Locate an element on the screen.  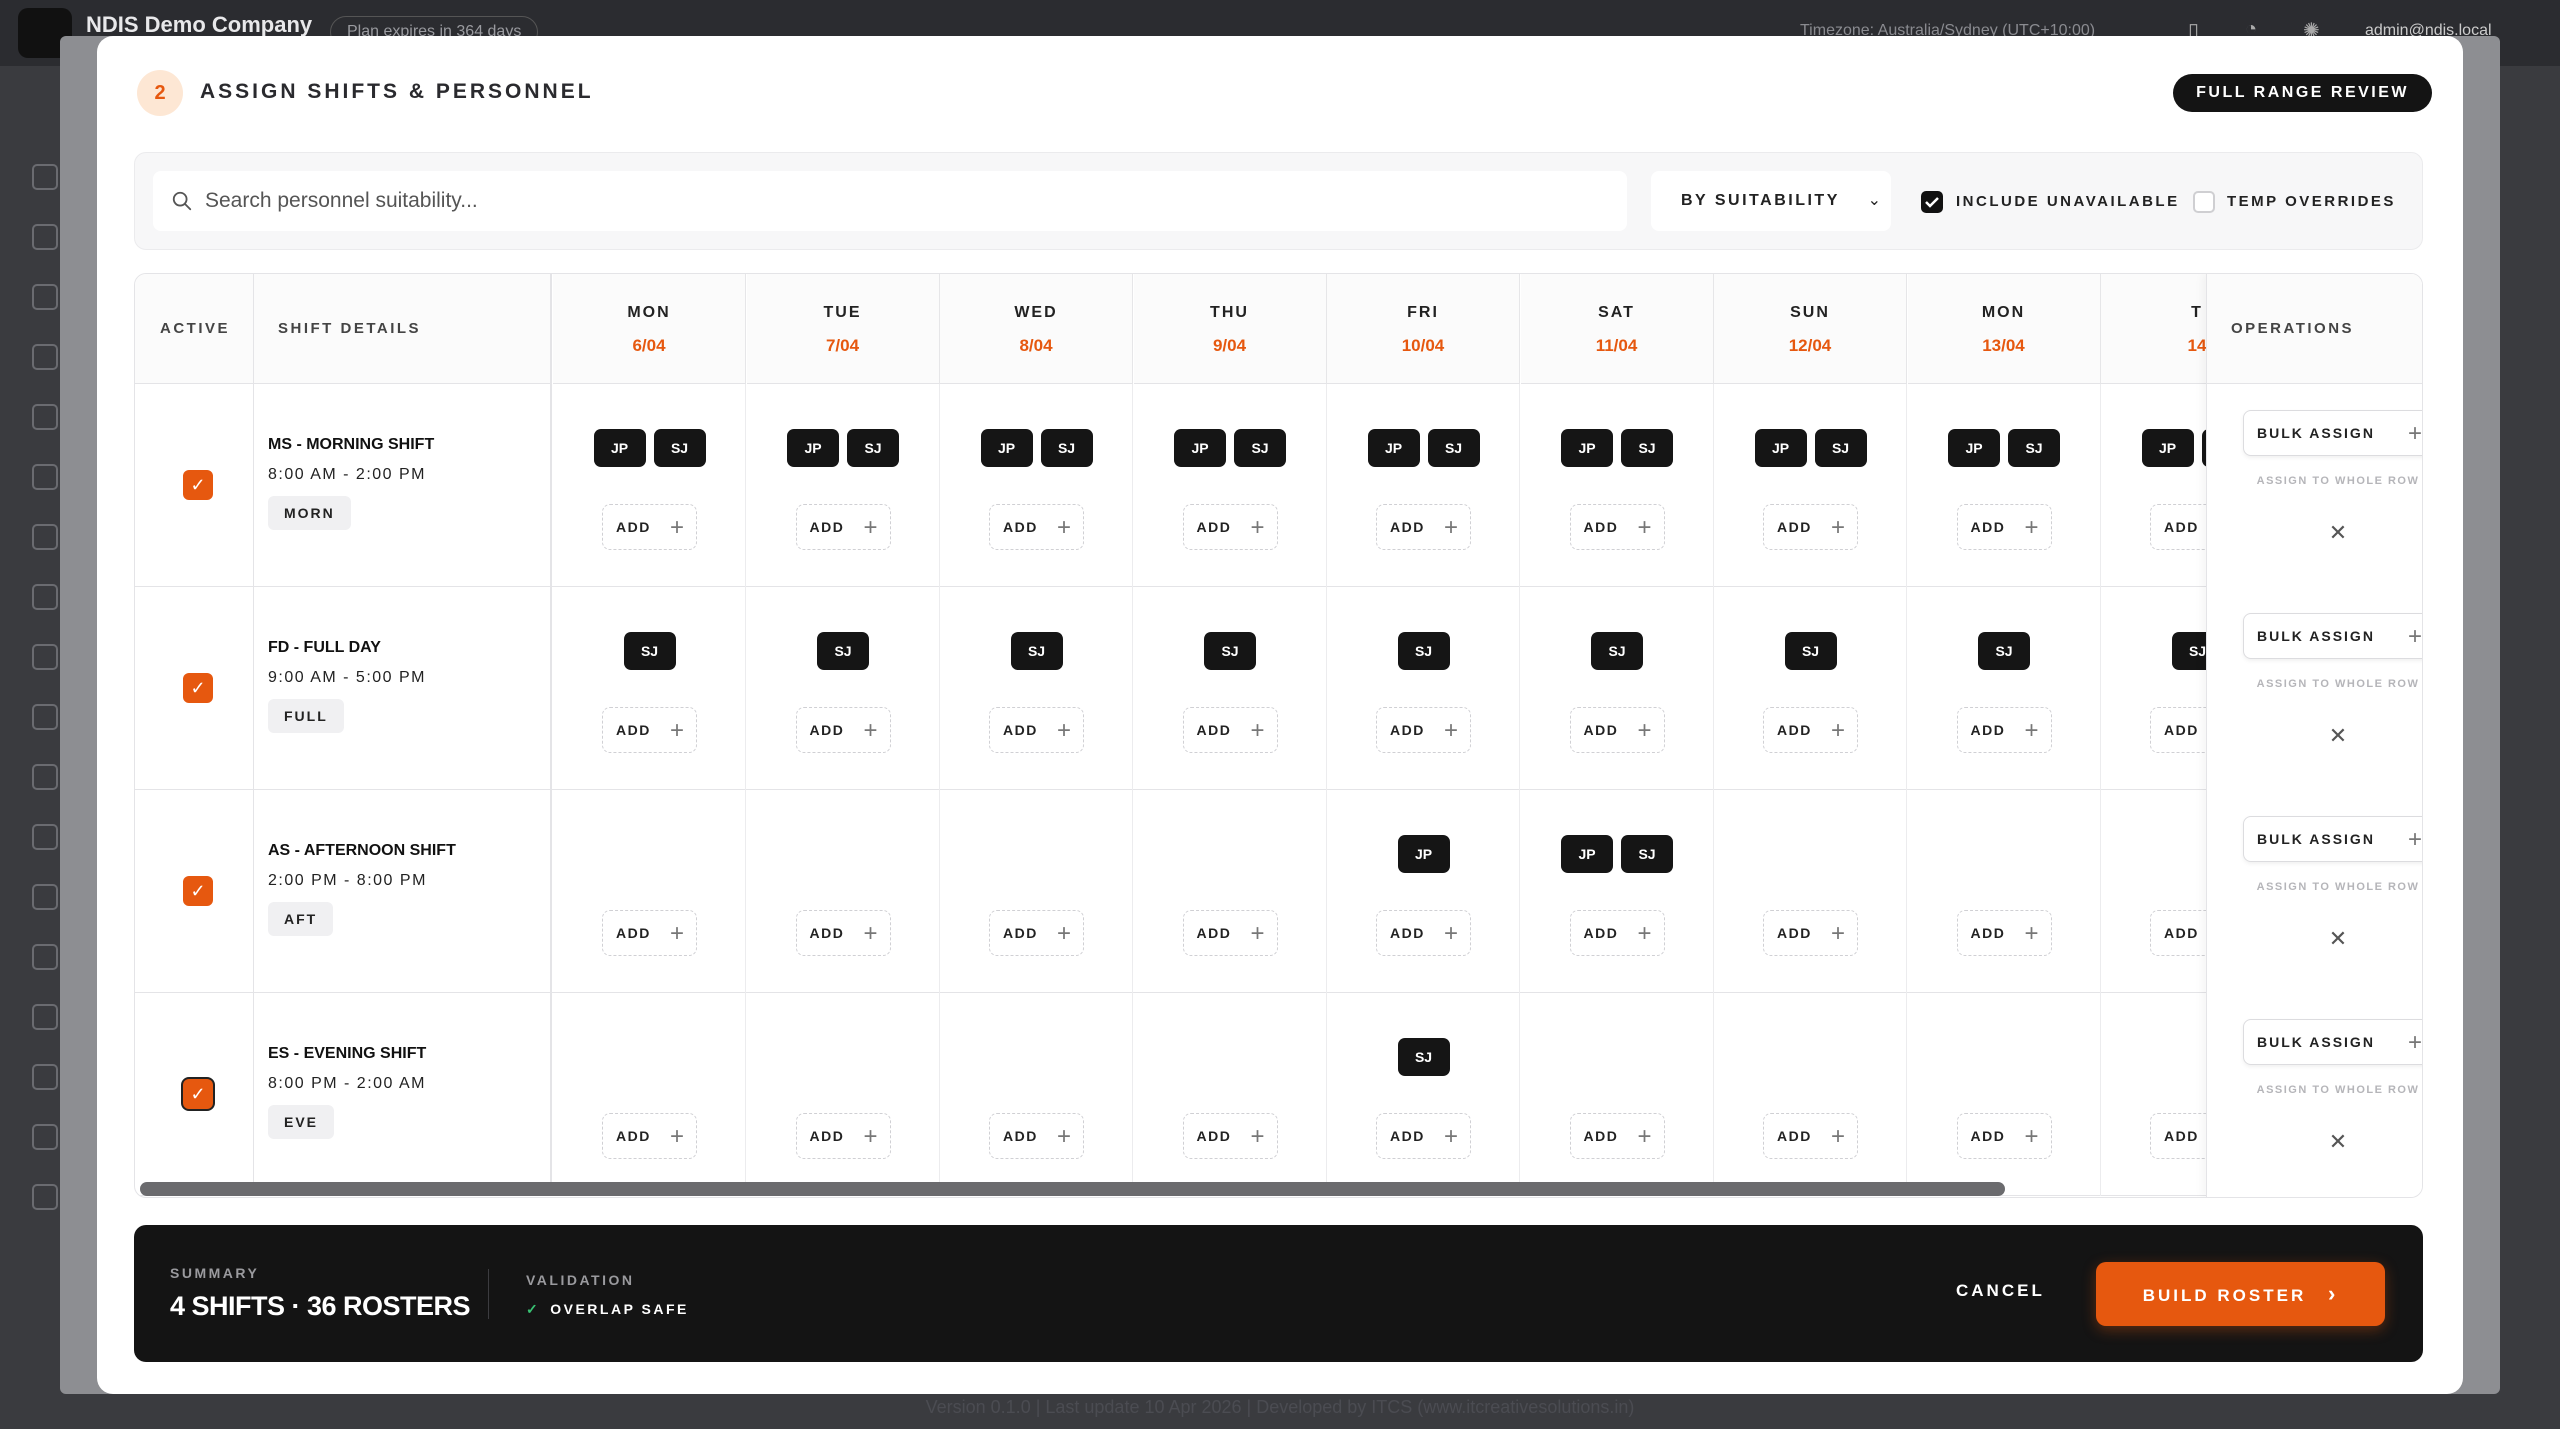
chat-icon is located at coordinates (45, 237).